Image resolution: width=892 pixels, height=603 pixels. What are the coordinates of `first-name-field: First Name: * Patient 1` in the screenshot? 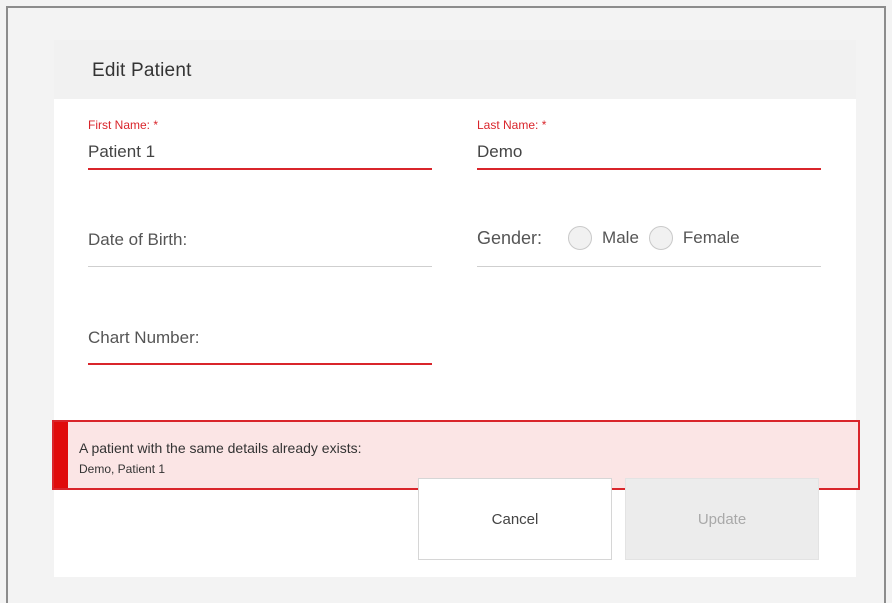 It's located at (260, 144).